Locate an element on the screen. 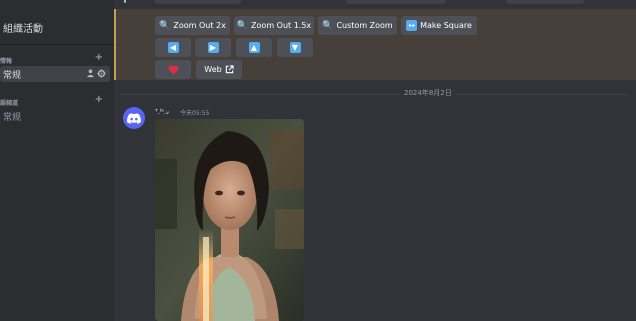  message-timestamp: 今天05:55 is located at coordinates (195, 113).